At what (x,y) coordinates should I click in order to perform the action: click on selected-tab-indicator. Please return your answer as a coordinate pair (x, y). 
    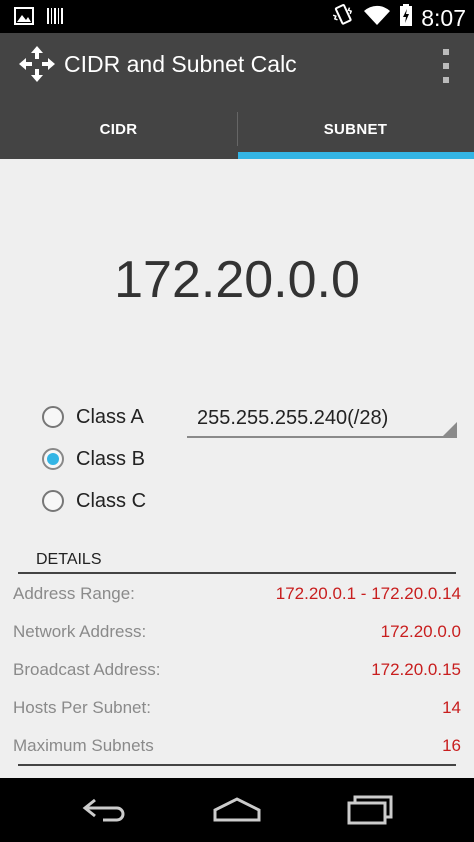
    Looking at the image, I should click on (356, 155).